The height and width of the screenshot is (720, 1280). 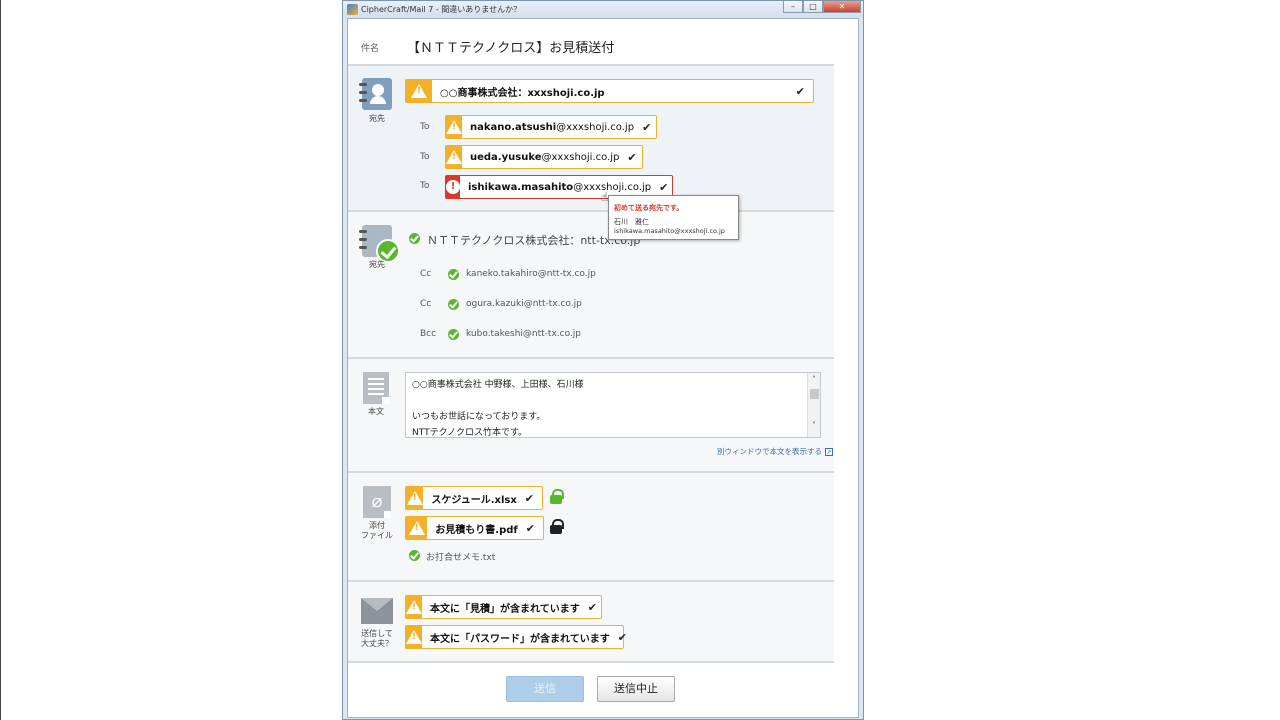 I want to click on lock-icon, so click(x=557, y=526).